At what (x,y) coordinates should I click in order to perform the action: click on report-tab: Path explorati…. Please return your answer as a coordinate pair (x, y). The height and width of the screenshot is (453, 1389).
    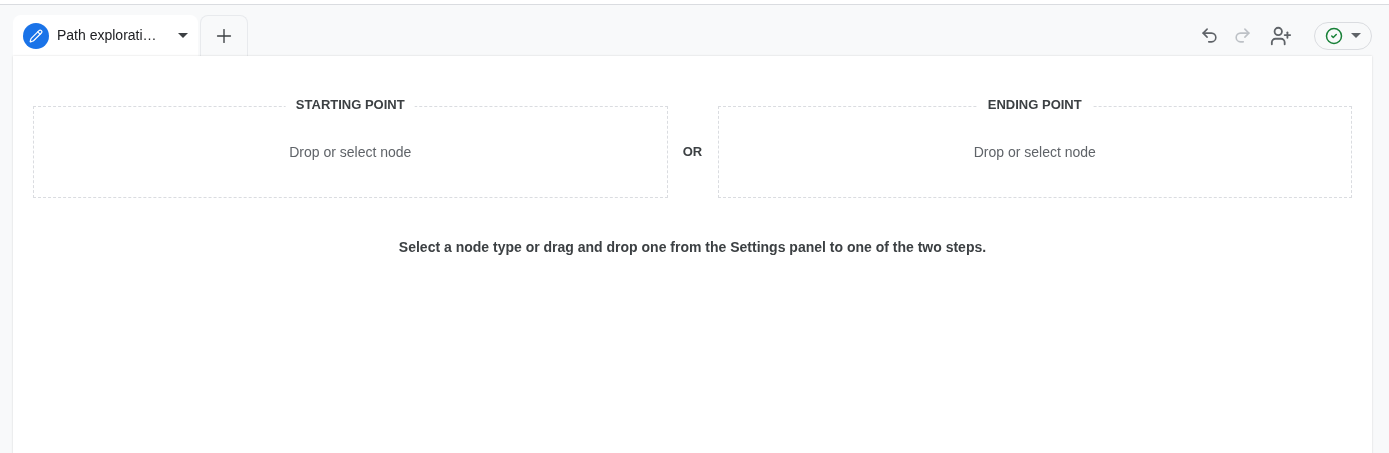
    Looking at the image, I should click on (105, 35).